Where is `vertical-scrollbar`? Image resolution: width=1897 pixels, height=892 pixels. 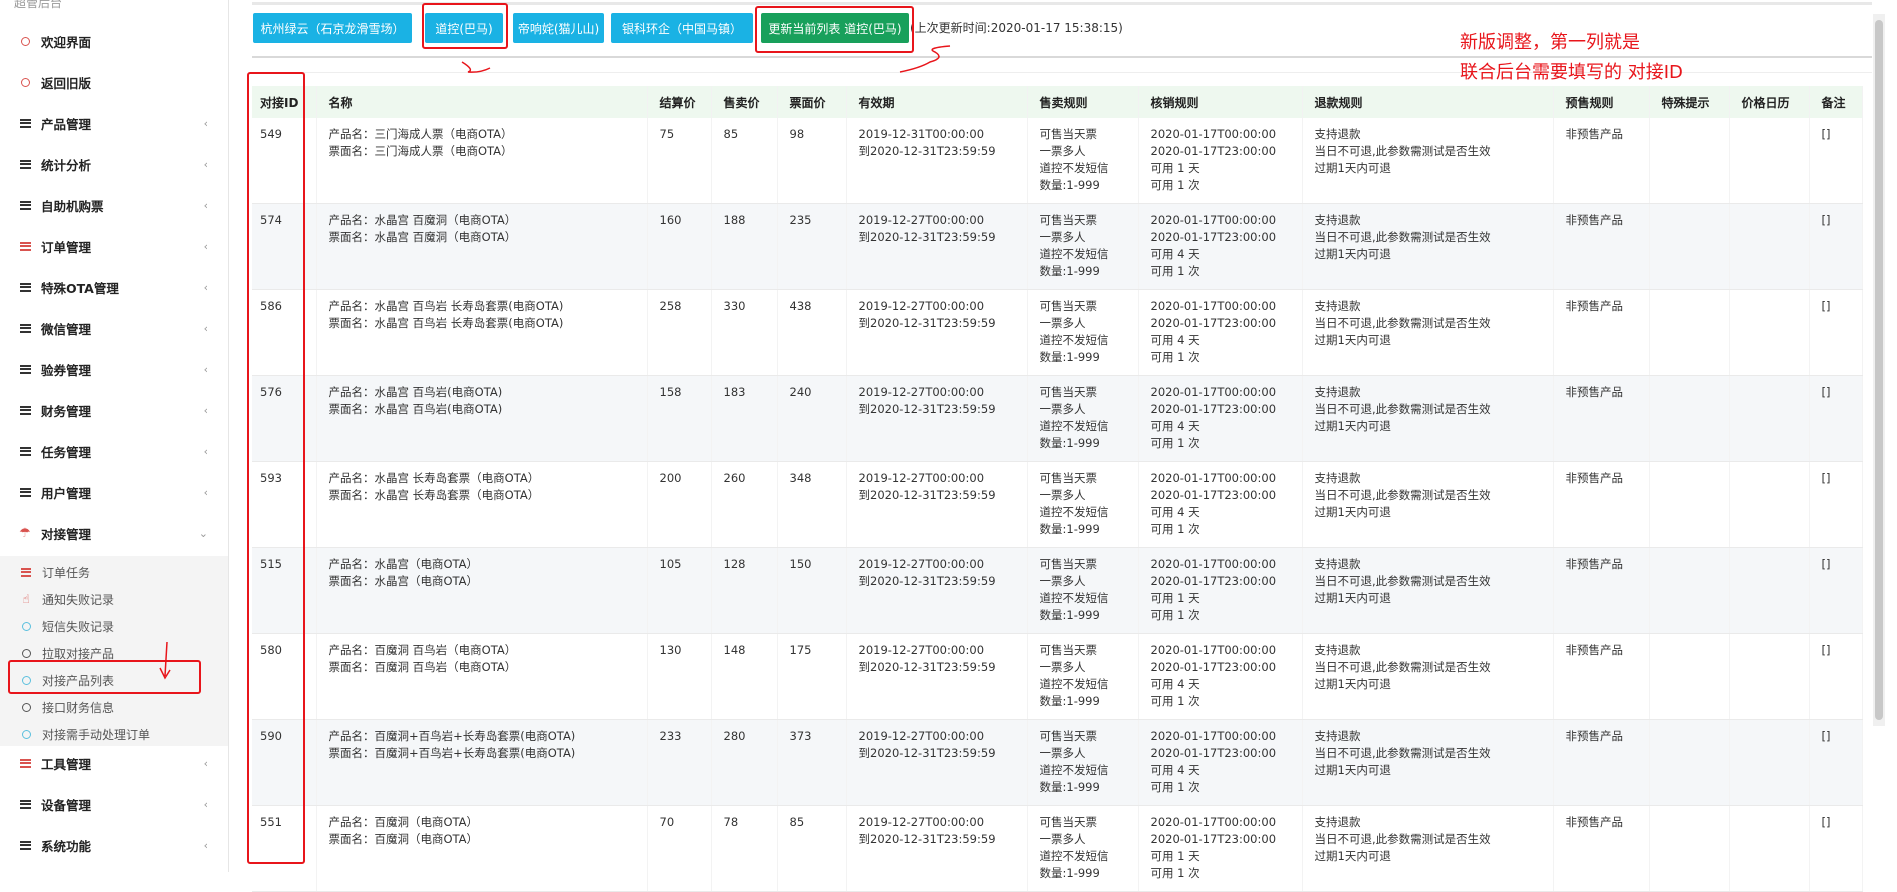 vertical-scrollbar is located at coordinates (1879, 370).